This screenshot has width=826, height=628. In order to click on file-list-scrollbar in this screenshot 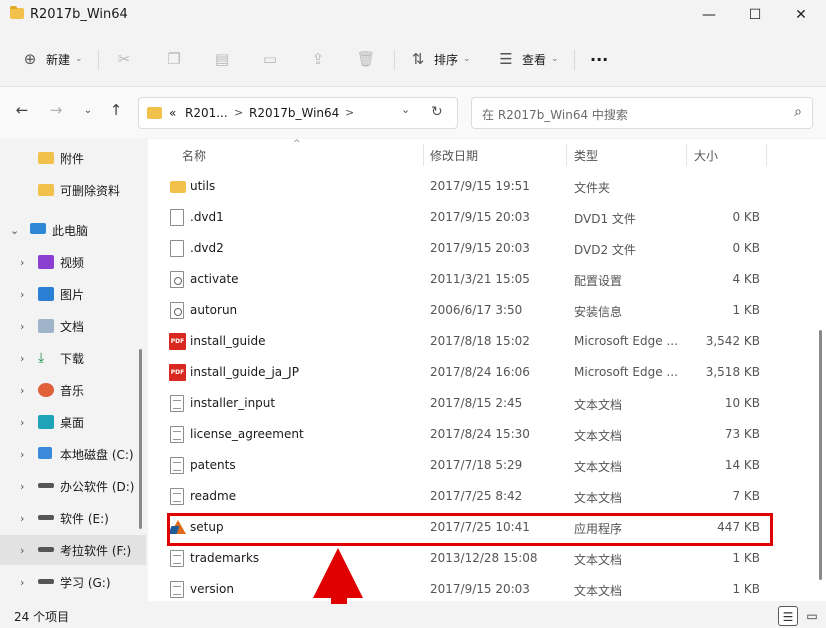, I will do `click(820, 455)`.